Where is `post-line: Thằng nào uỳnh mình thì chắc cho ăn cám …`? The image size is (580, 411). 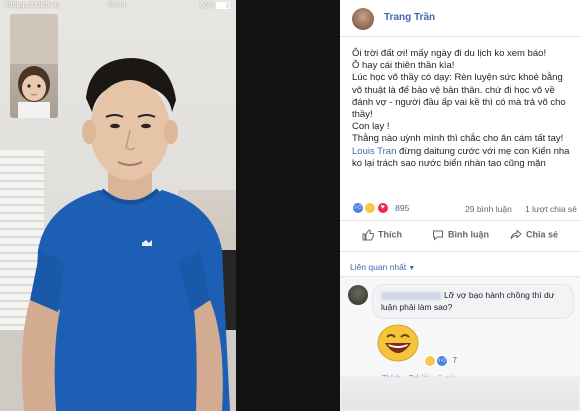 post-line: Thằng nào uỳnh mình thì chắc cho ăn cám … is located at coordinates (458, 139).